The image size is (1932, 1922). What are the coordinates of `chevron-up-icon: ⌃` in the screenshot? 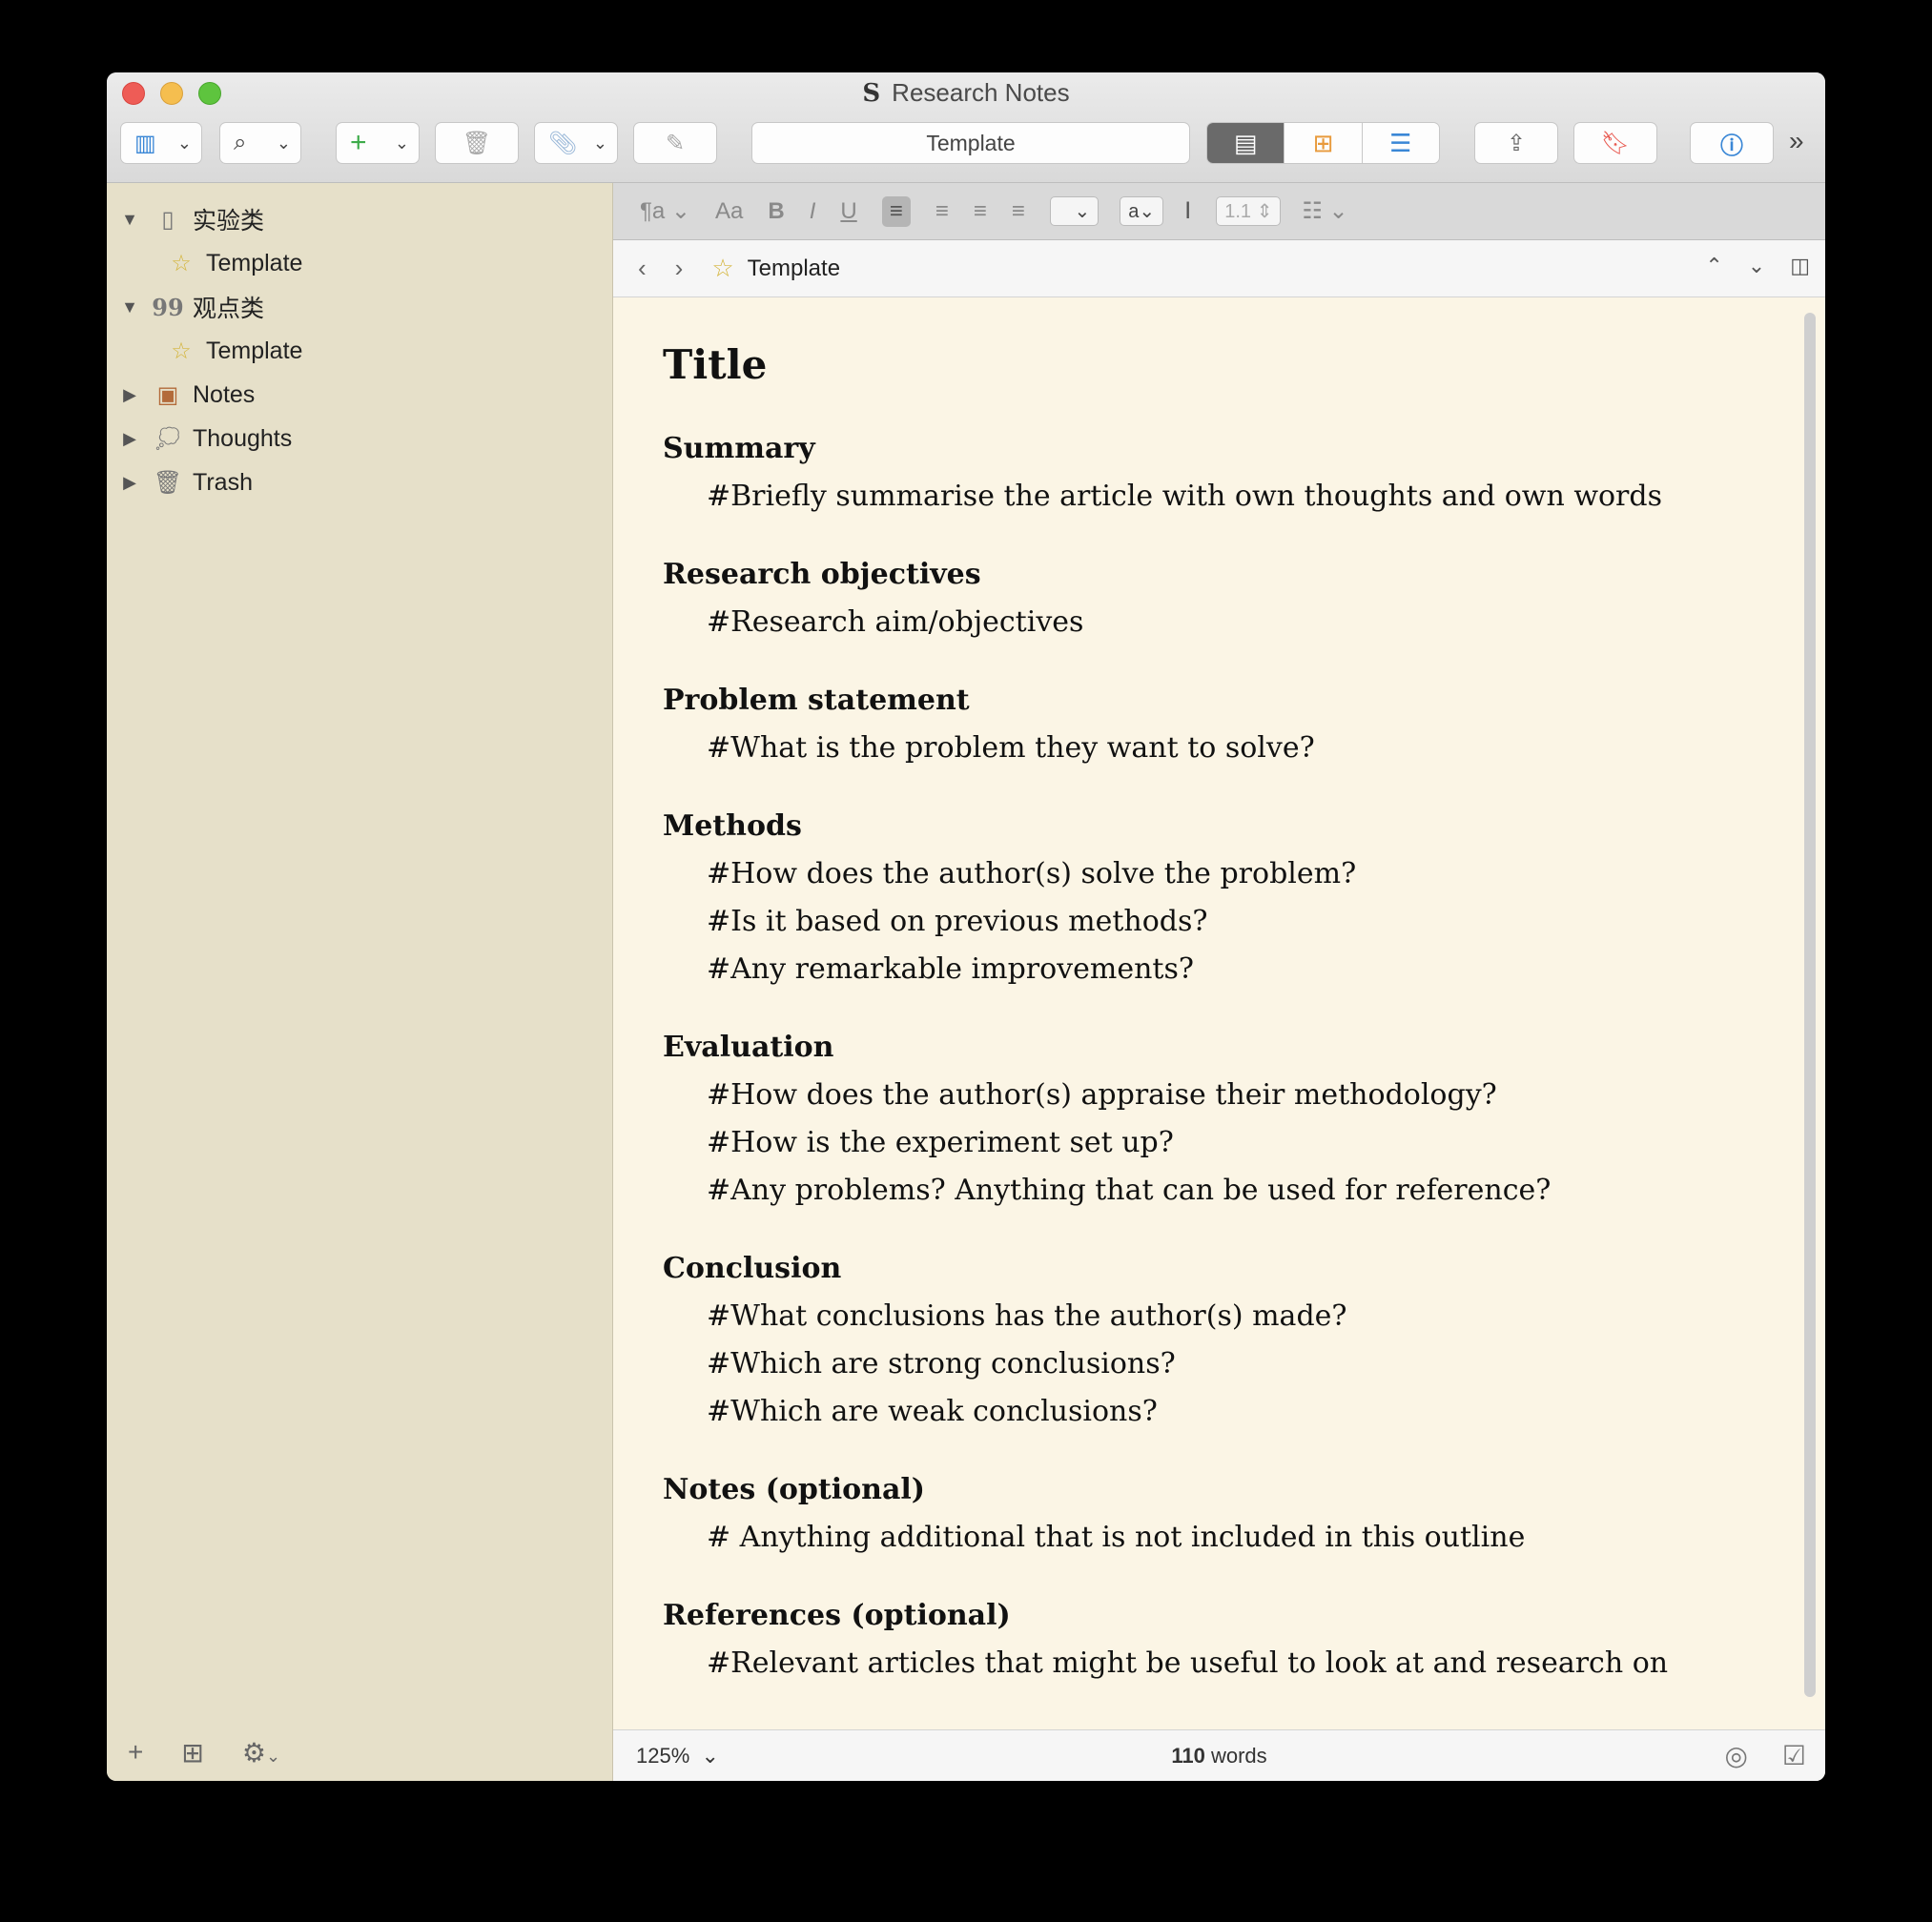 It's located at (1713, 266).